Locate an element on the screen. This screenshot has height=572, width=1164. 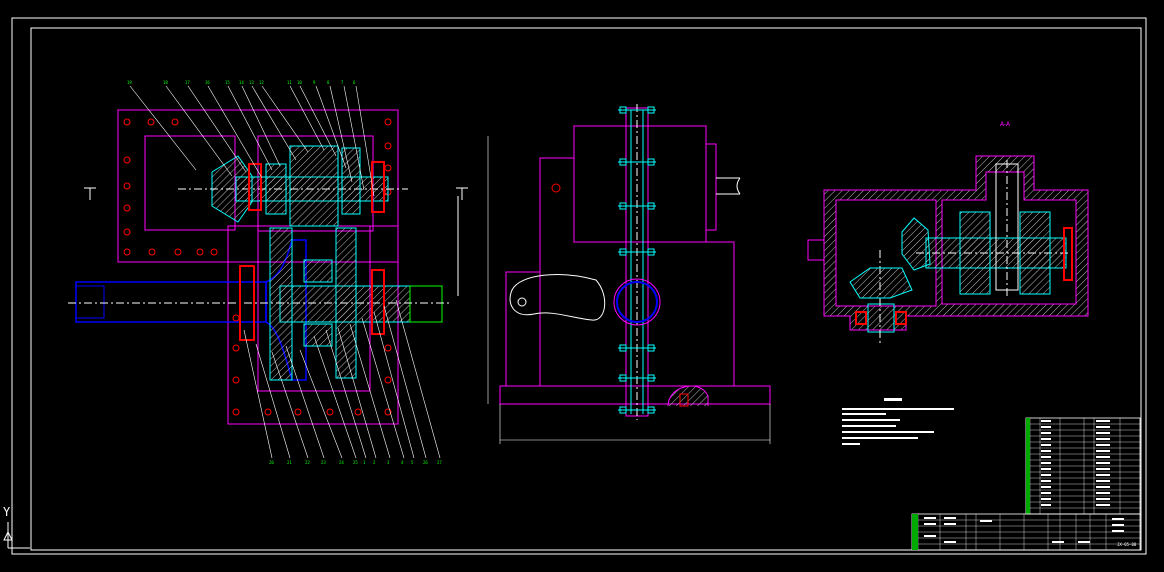
side-arm-bracket is located at coordinates (523, 329).